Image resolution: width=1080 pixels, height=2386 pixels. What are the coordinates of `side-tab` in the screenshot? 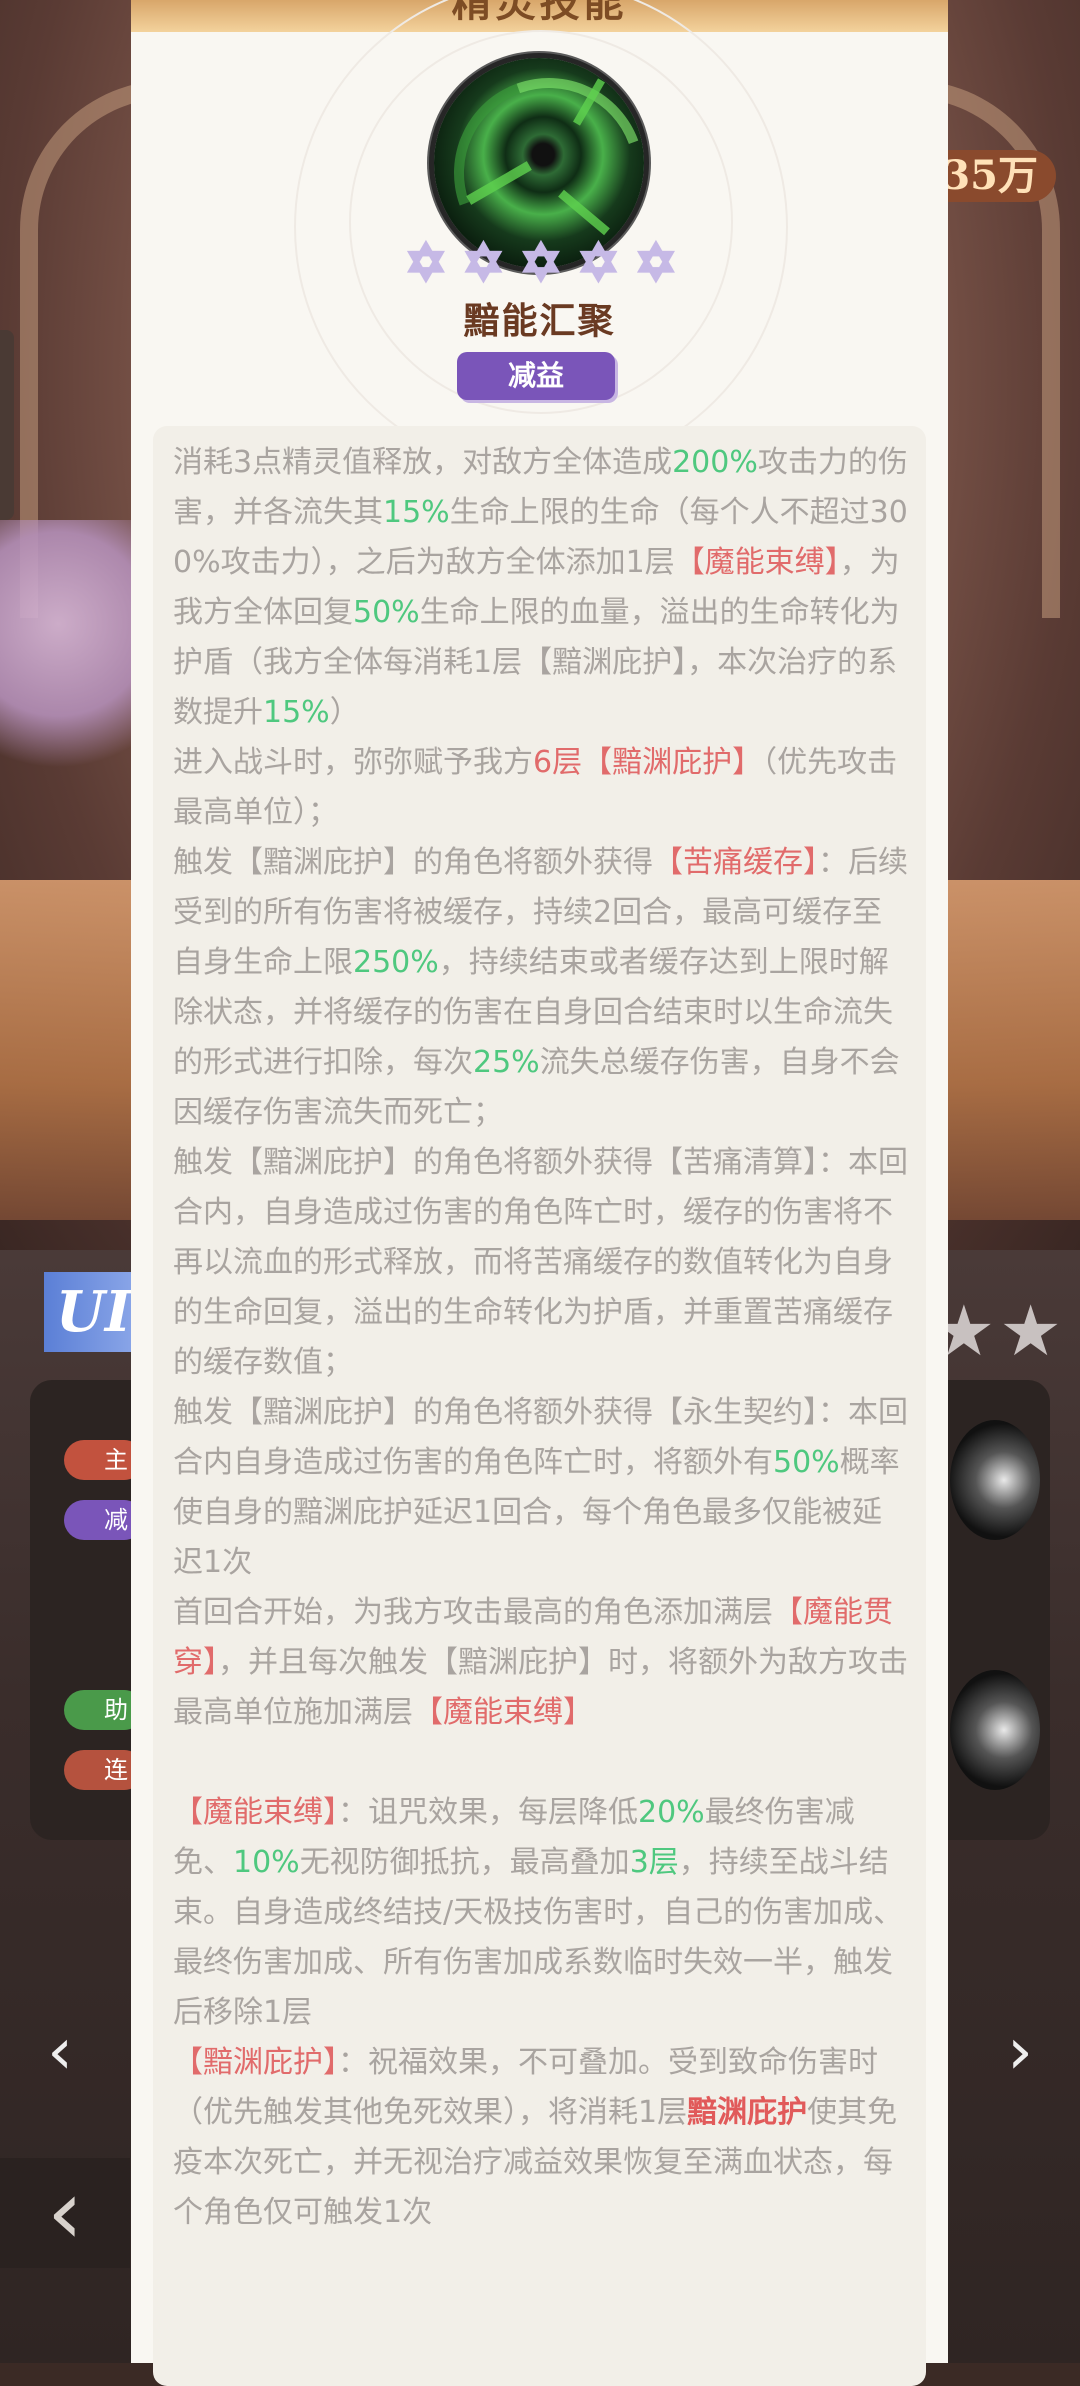 It's located at (7, 425).